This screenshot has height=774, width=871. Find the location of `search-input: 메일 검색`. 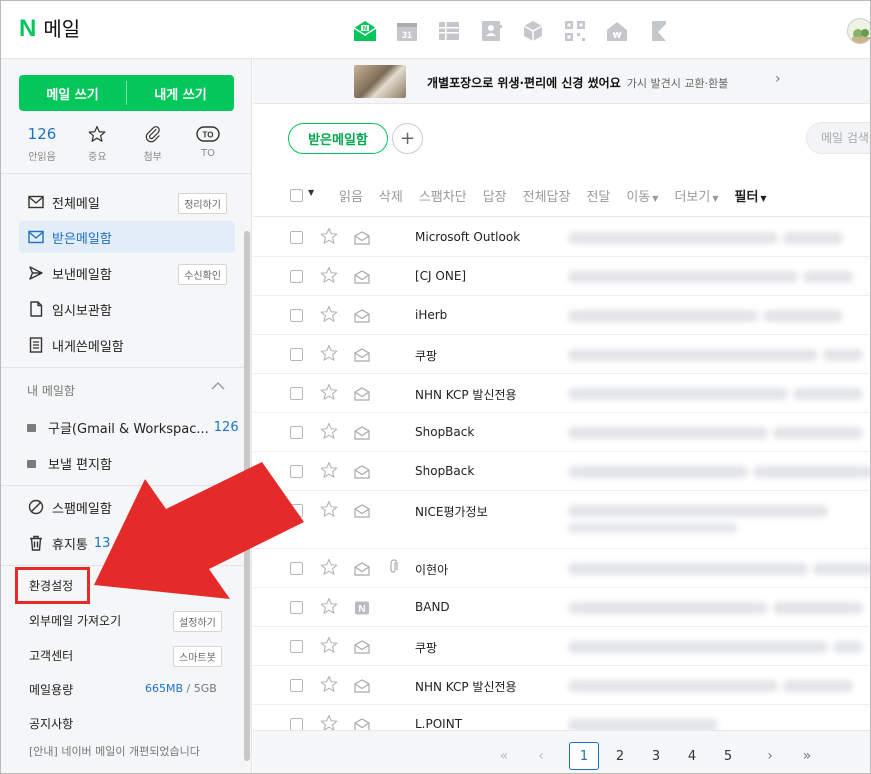

search-input: 메일 검색 is located at coordinates (838, 138).